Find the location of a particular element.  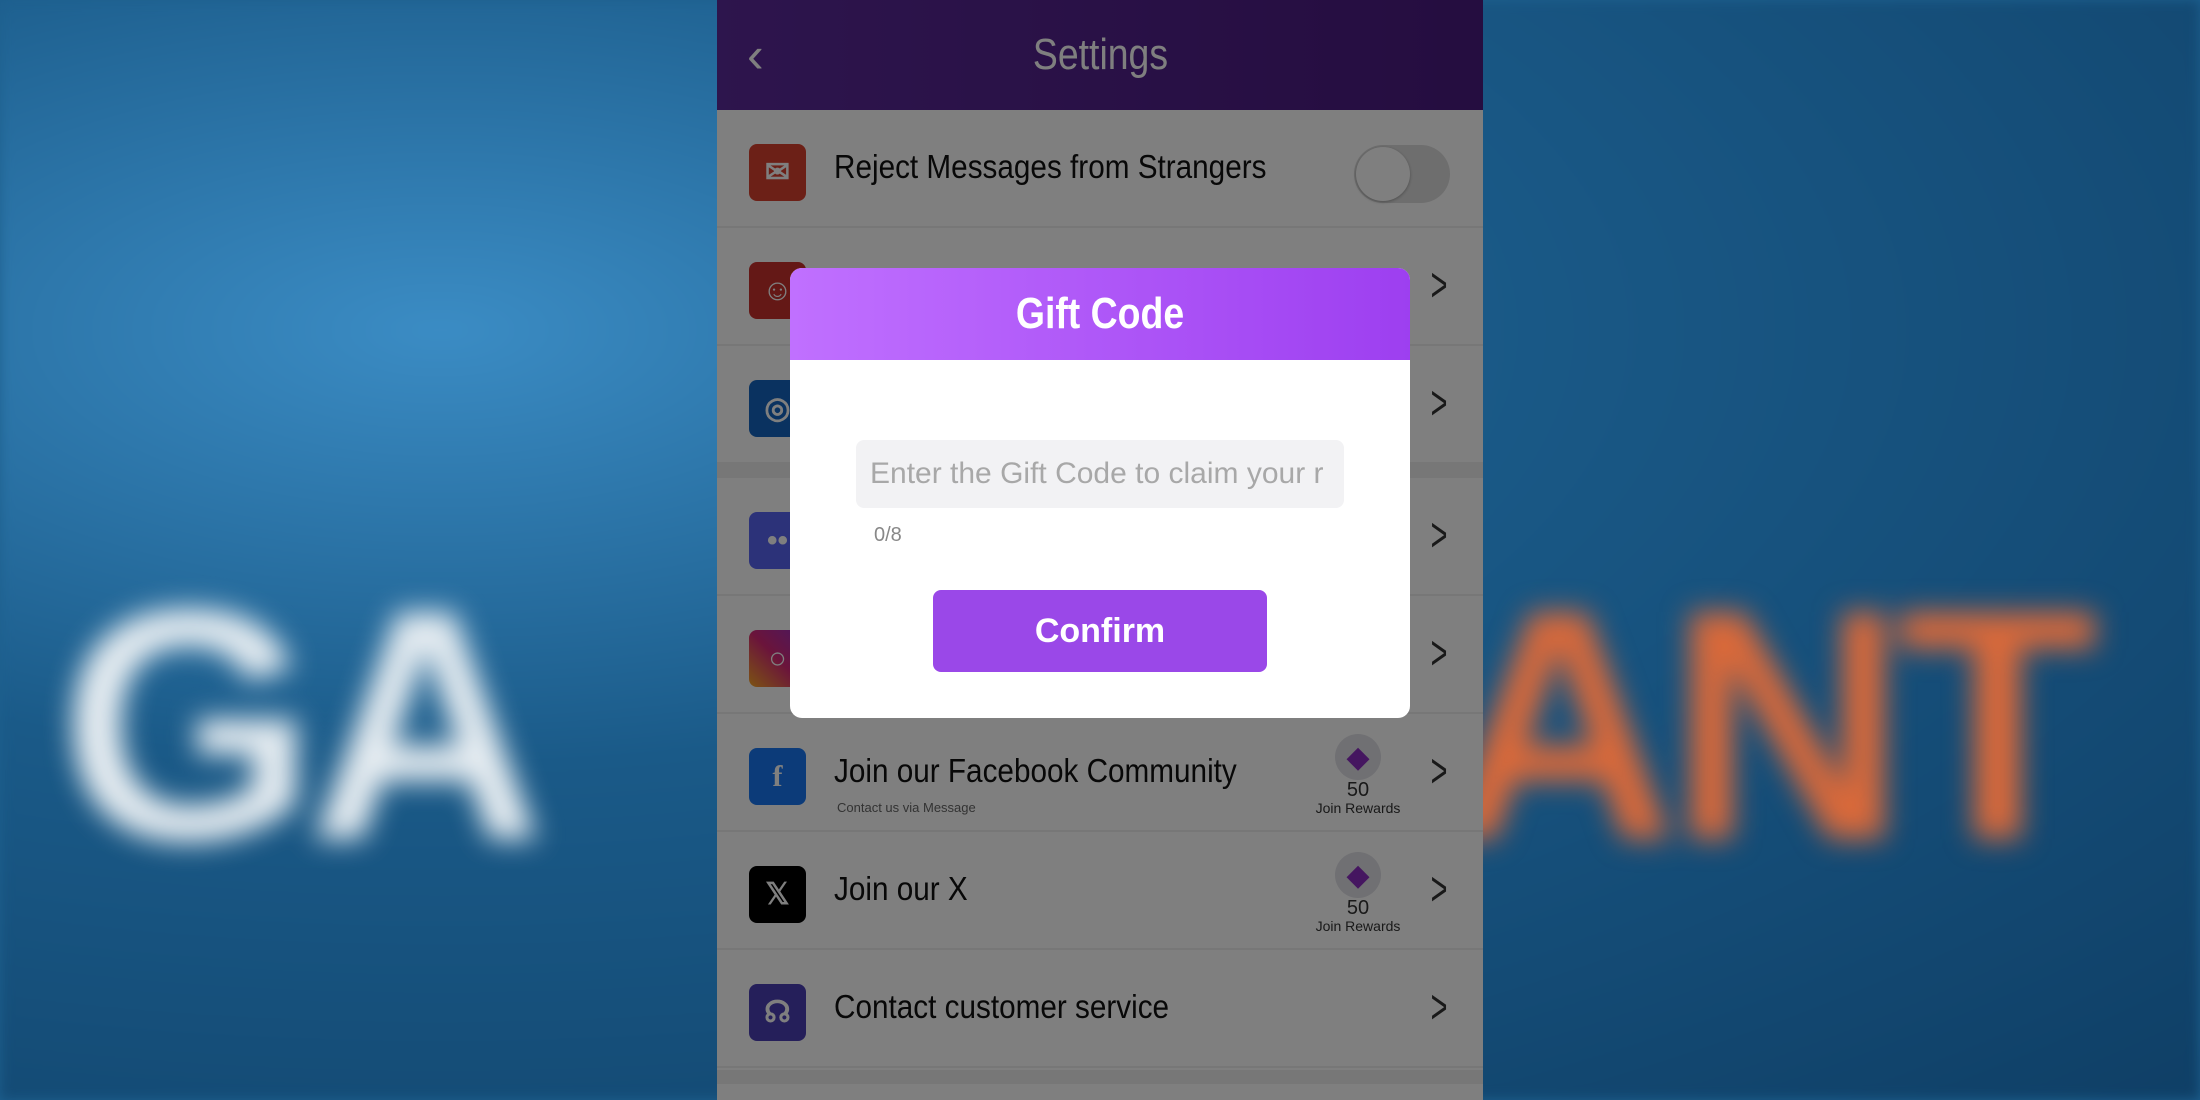

gift-code-dialog: Gift Code 0/8 Confirm is located at coordinates (1100, 493).